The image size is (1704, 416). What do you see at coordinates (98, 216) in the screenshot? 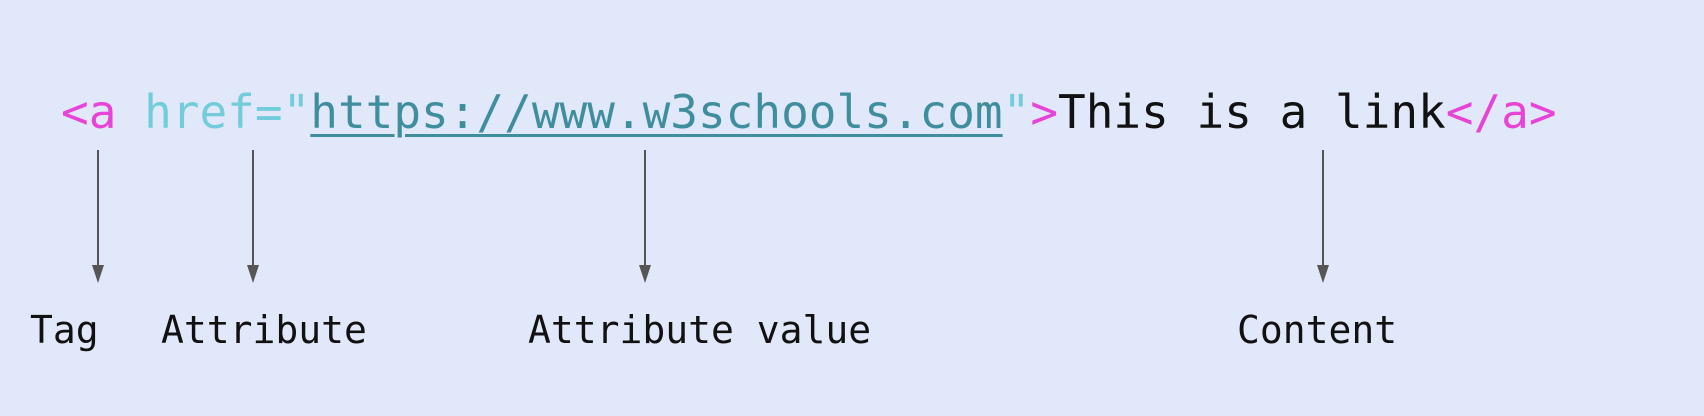
I see `tag-arrow` at bounding box center [98, 216].